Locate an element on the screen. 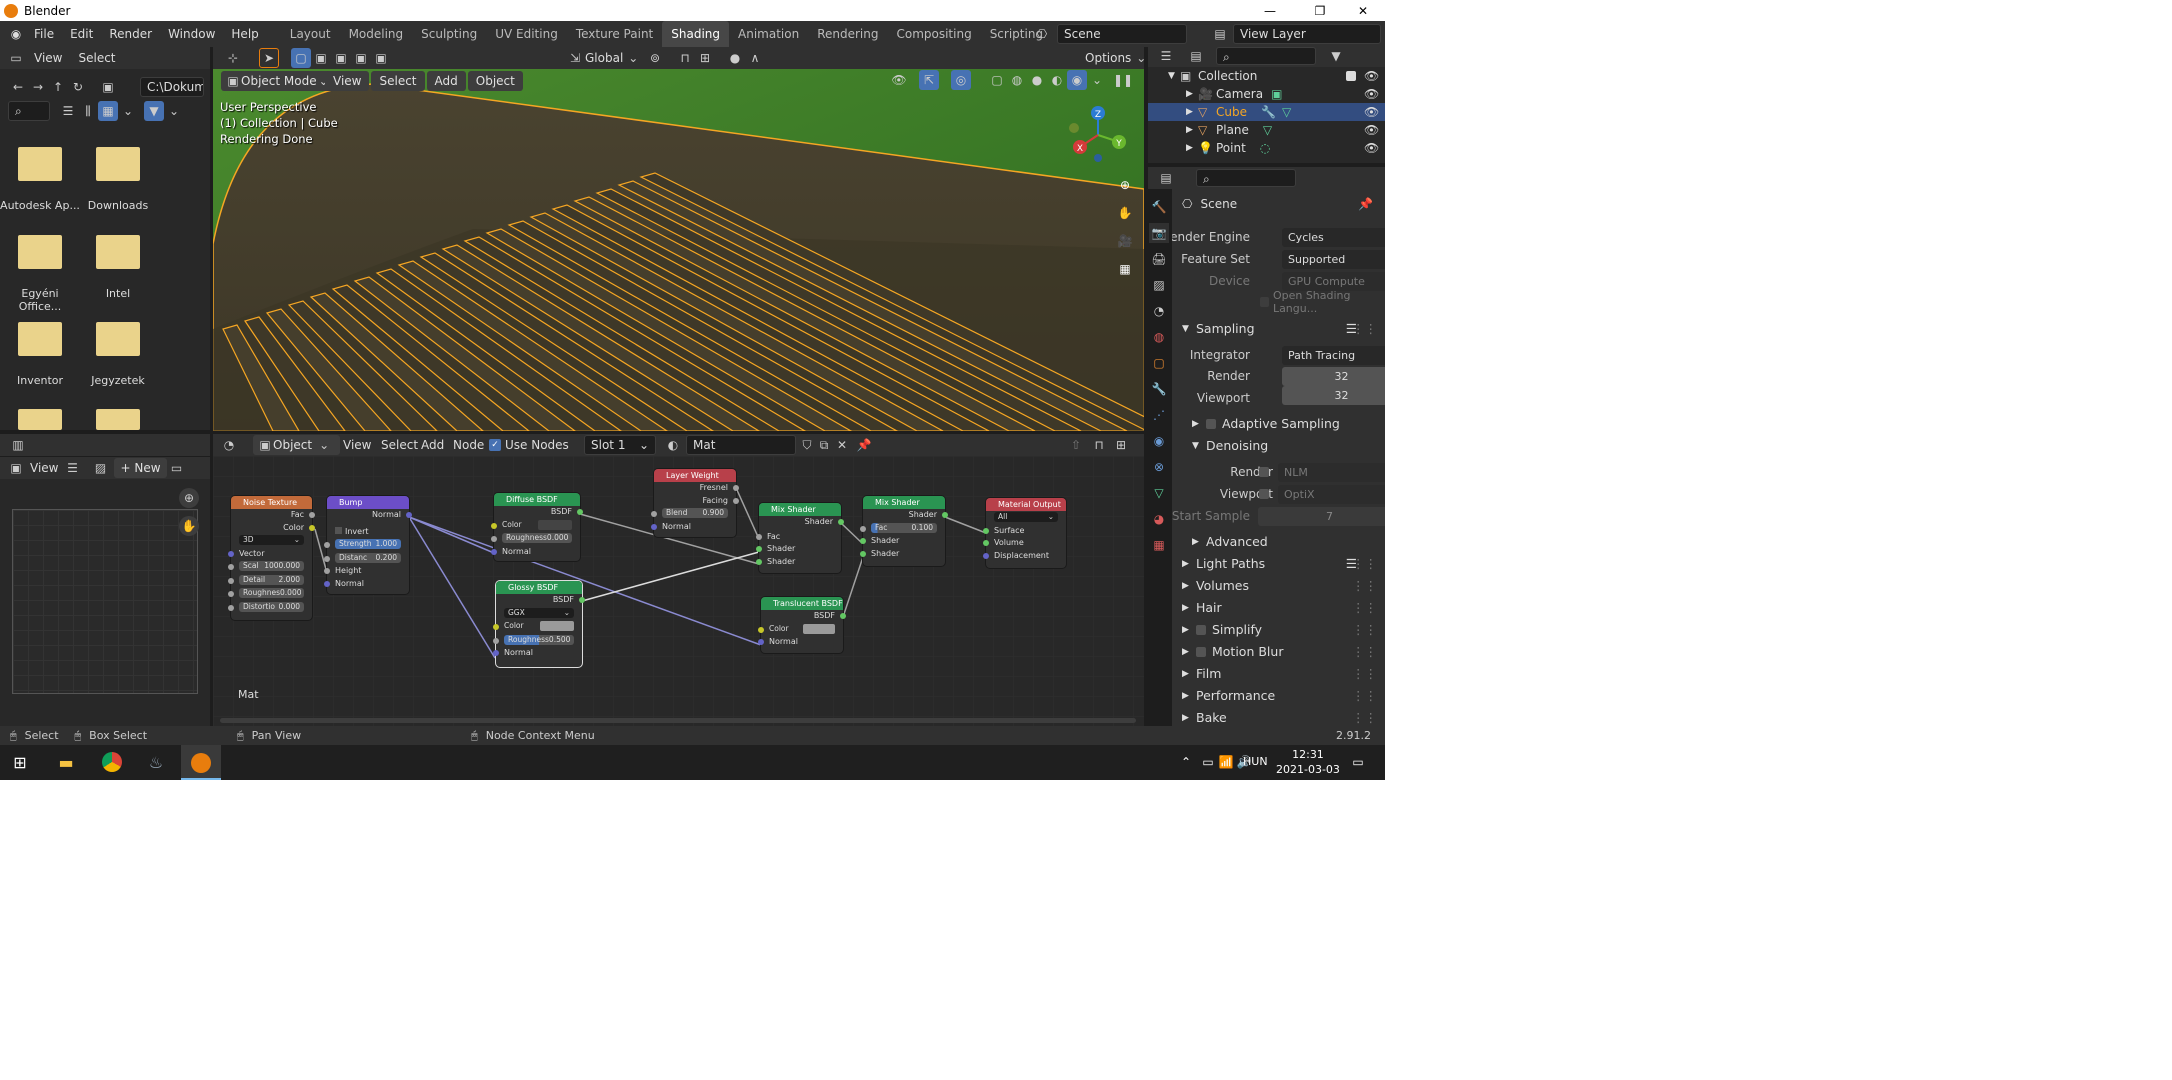  display-mode-icon: ▤ is located at coordinates (1196, 56).